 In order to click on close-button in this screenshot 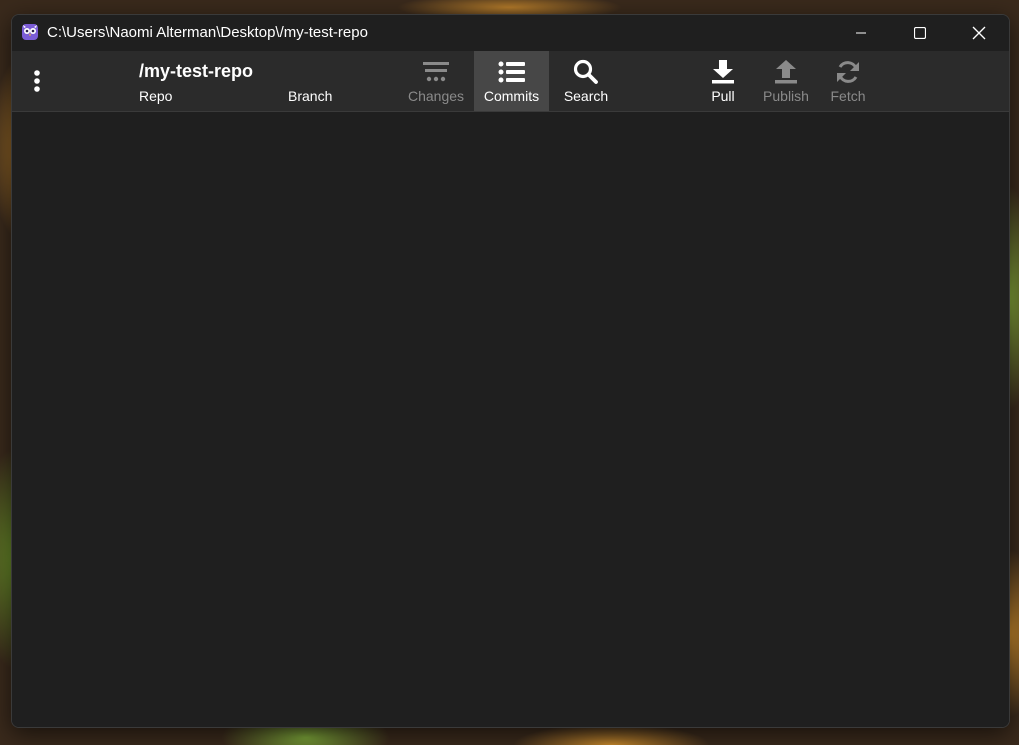, I will do `click(979, 33)`.